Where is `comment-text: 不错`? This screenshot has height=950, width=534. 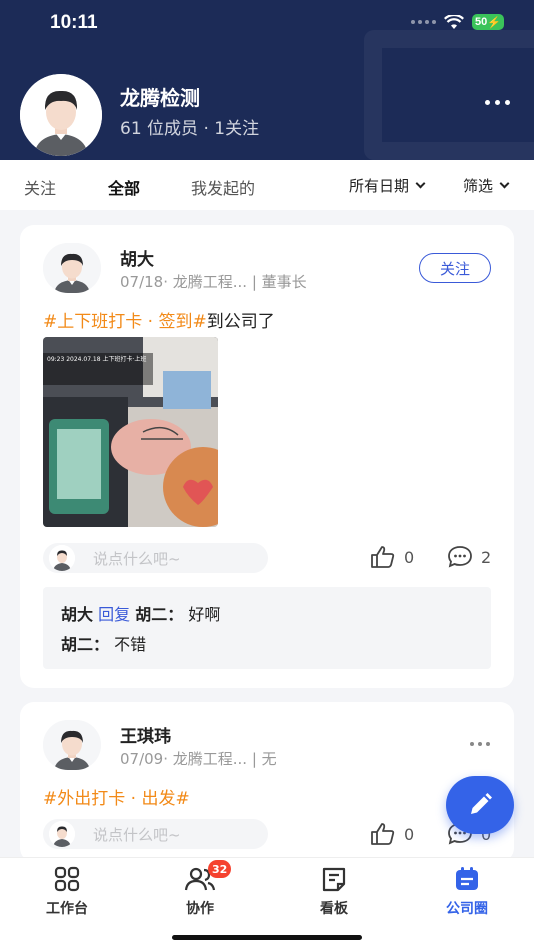
comment-text: 不错 is located at coordinates (130, 644).